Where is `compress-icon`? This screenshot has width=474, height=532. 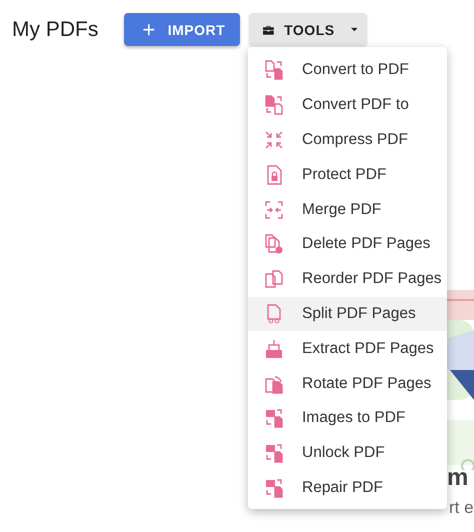 compress-icon is located at coordinates (274, 140).